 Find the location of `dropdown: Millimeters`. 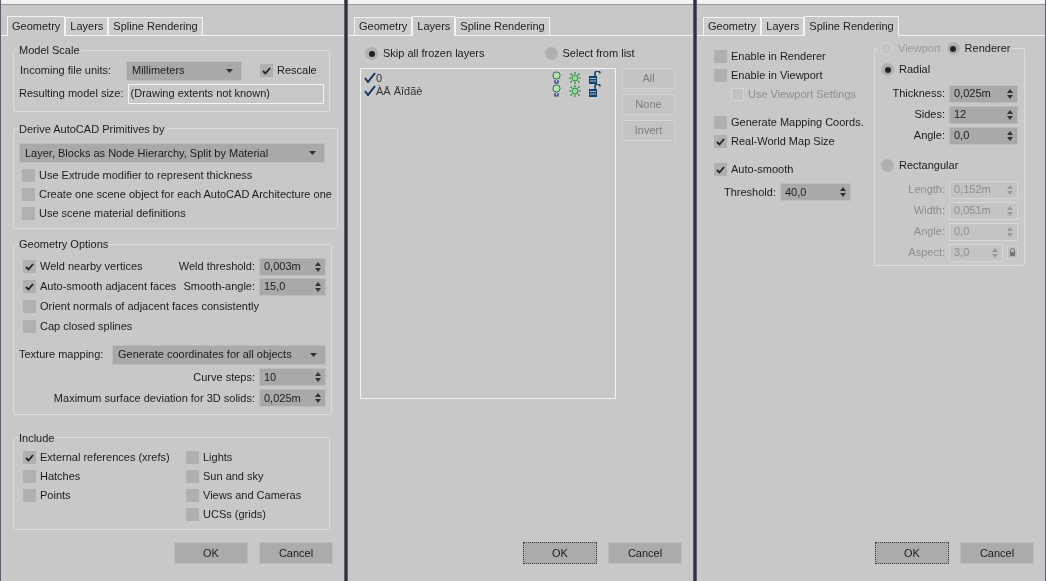

dropdown: Millimeters is located at coordinates (184, 70).